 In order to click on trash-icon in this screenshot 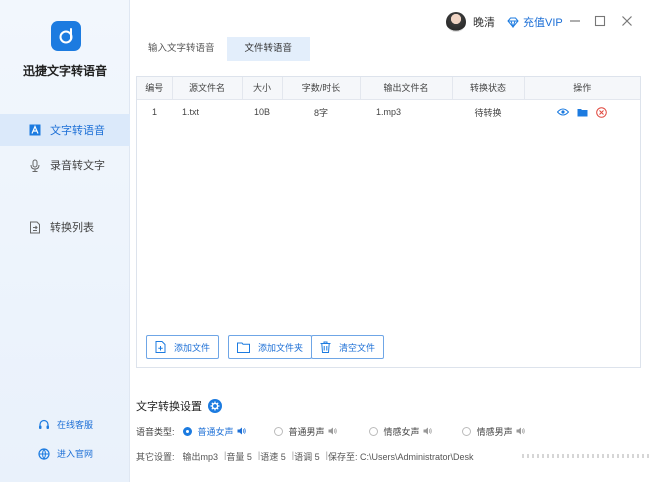, I will do `click(325, 347)`.